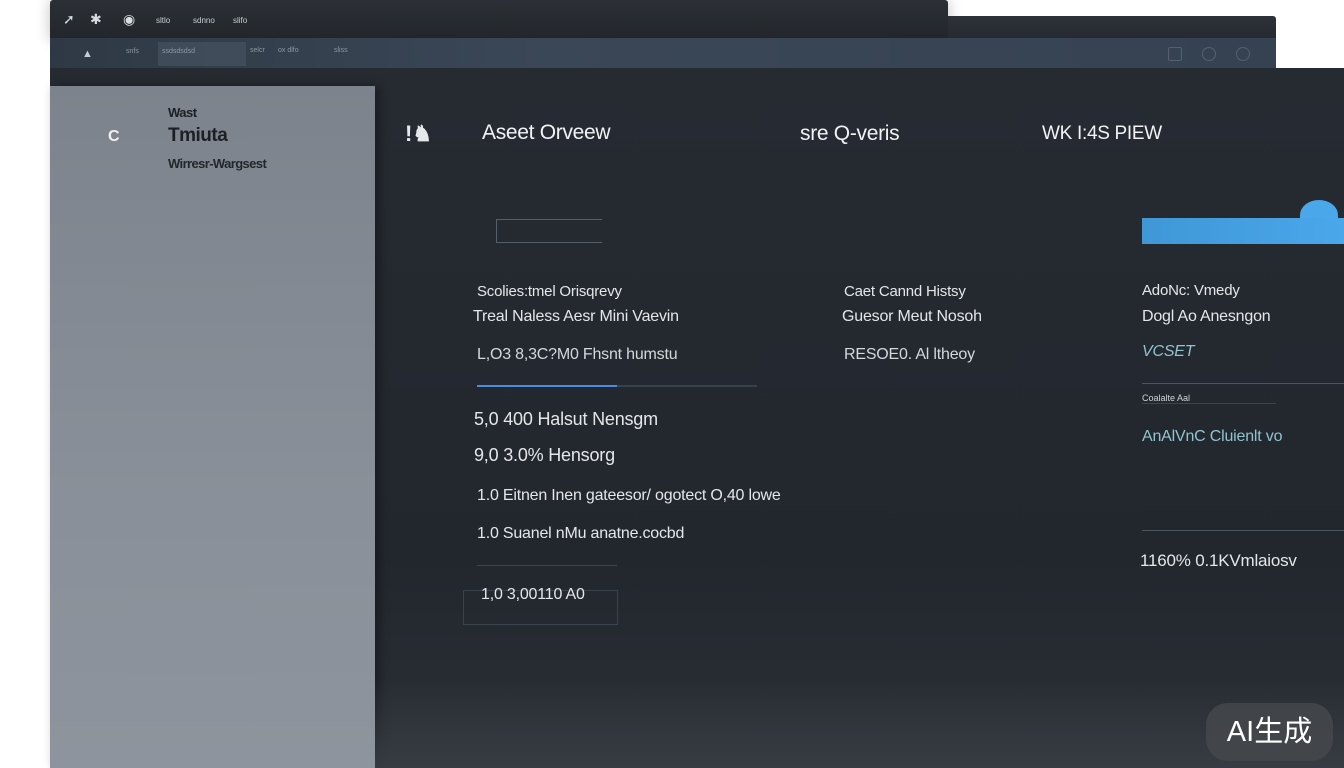 This screenshot has height=768, width=1344. What do you see at coordinates (663, 54) in the screenshot?
I see `secondary-toolbar: ▲ snfs ssdsdsdsd selcr ox dlfo sliss` at bounding box center [663, 54].